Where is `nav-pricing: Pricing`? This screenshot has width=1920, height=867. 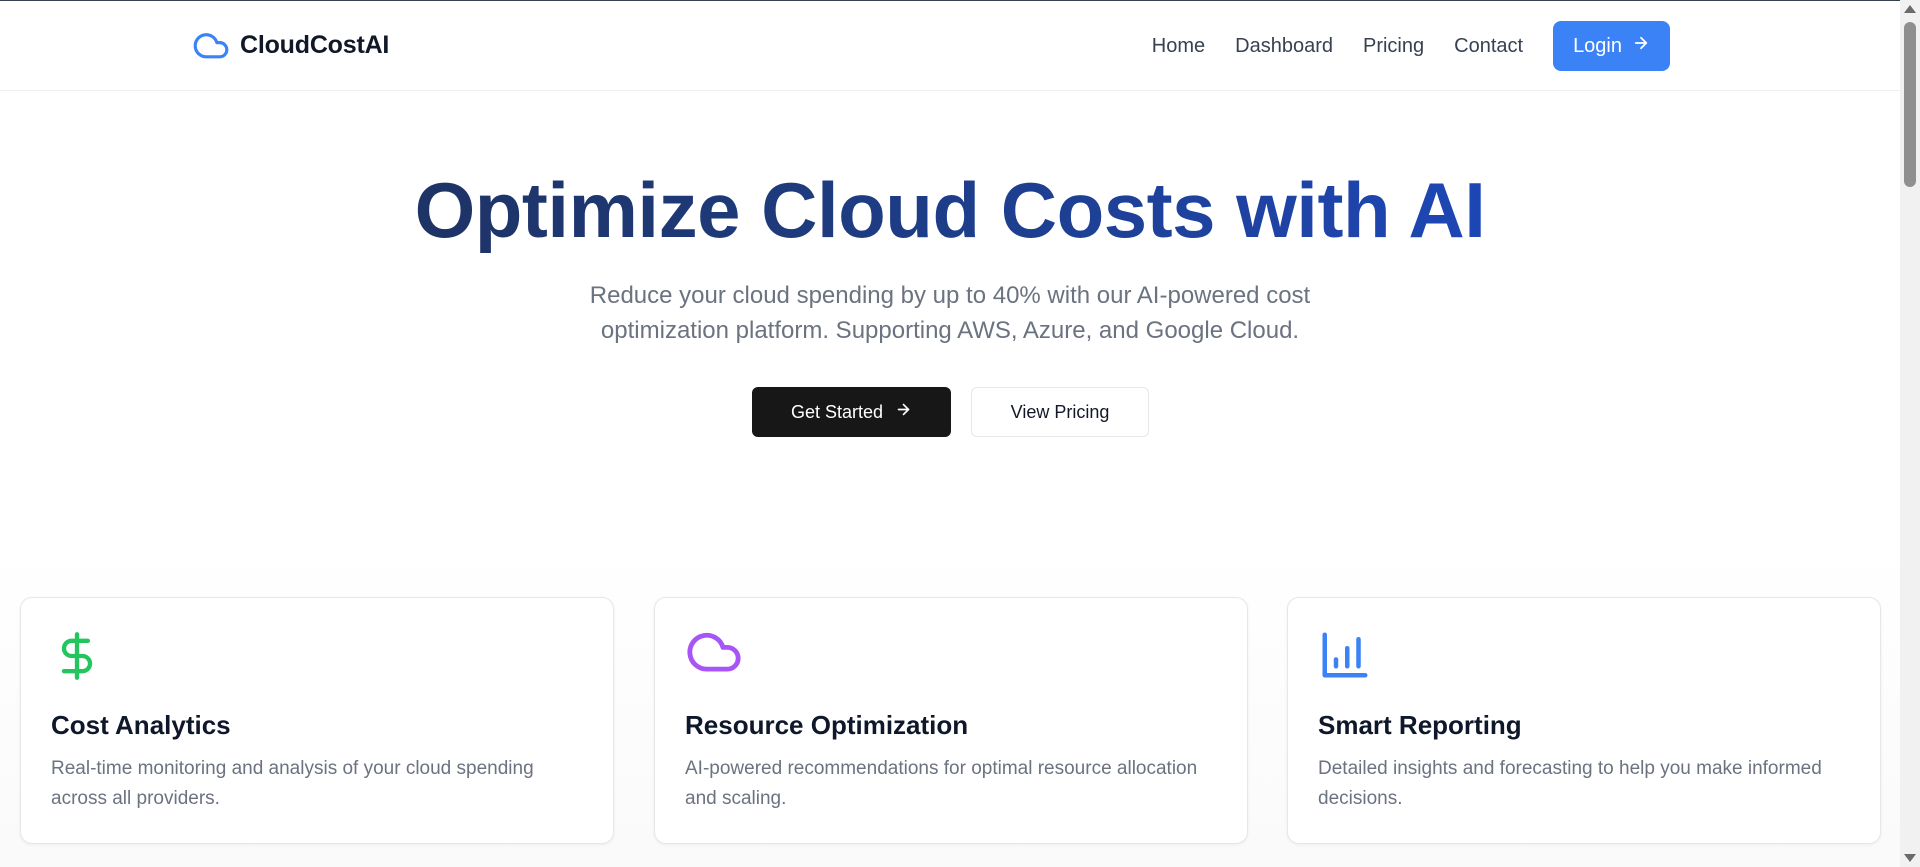
nav-pricing: Pricing is located at coordinates (1393, 46).